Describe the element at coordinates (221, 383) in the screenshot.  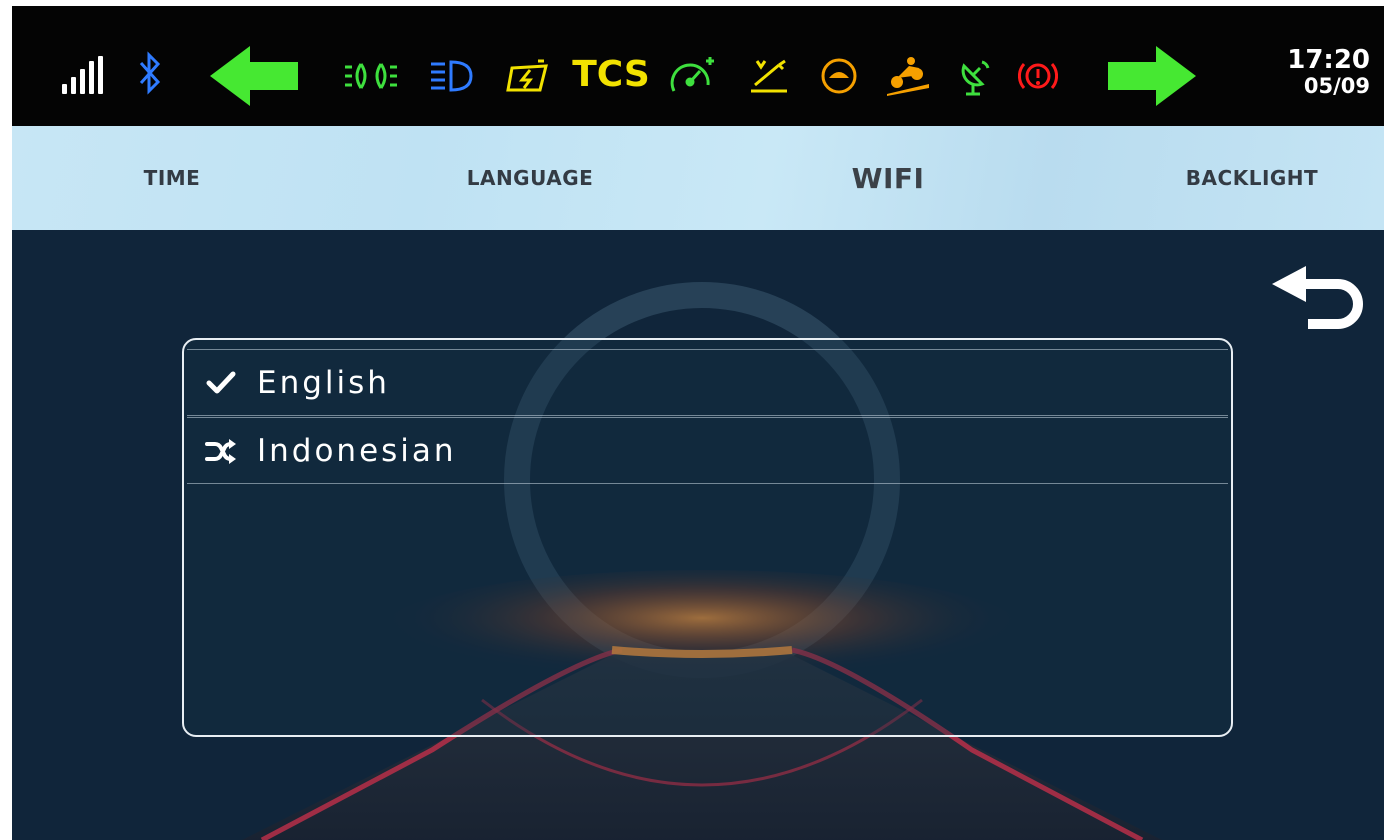
I see `checkmark-icon` at that location.